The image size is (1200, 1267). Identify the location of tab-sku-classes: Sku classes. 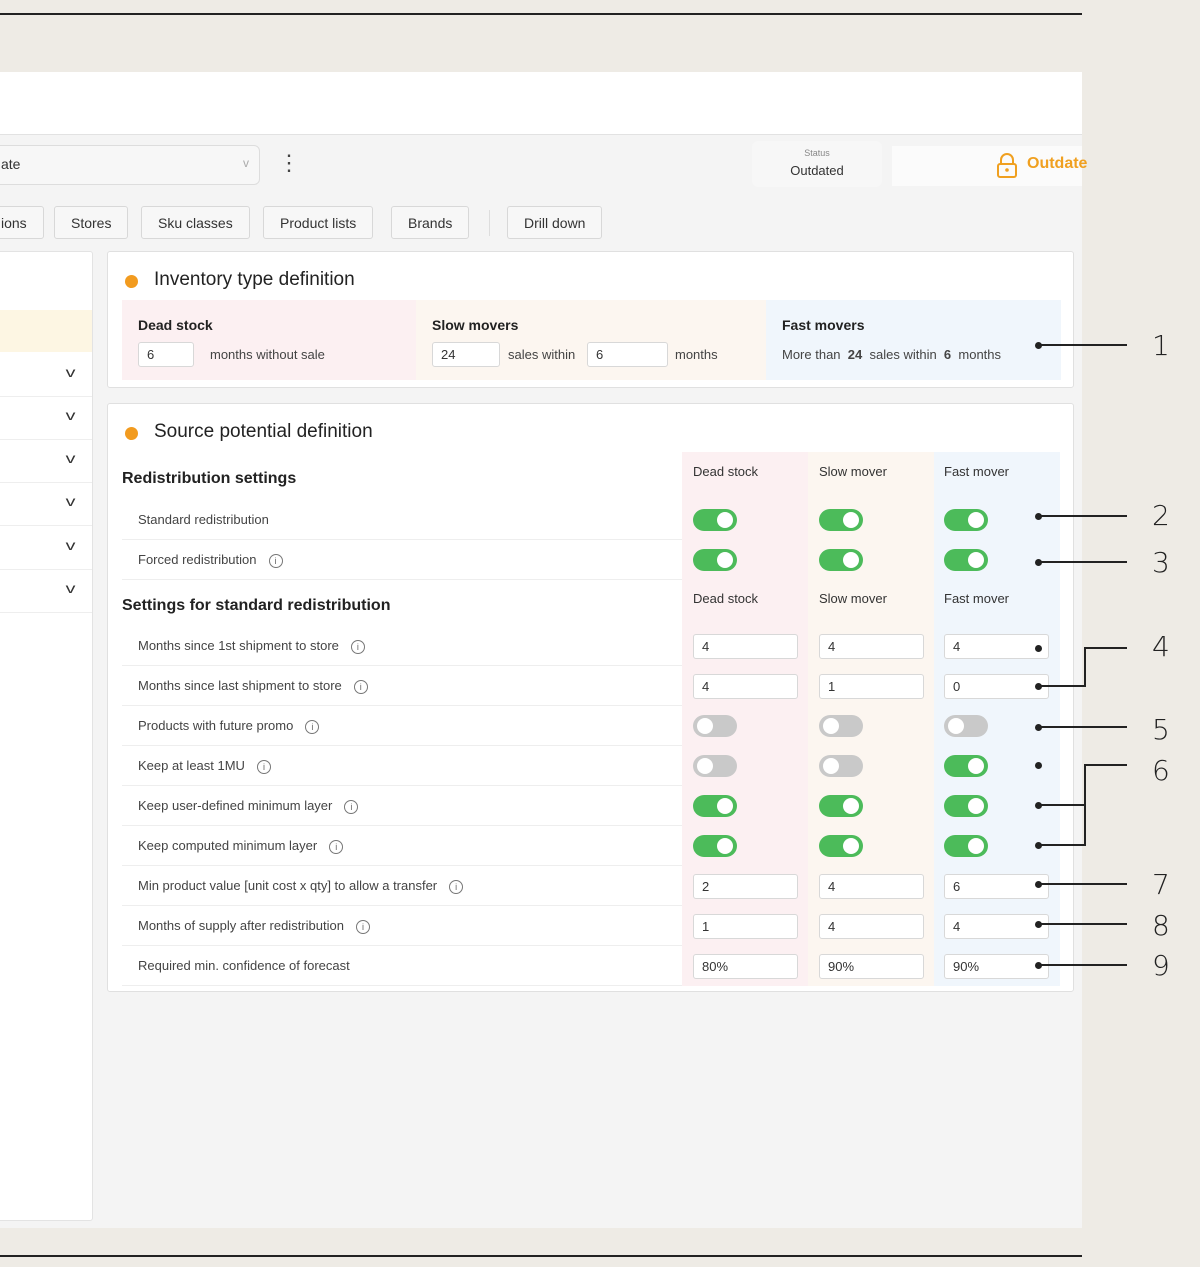
(195, 222).